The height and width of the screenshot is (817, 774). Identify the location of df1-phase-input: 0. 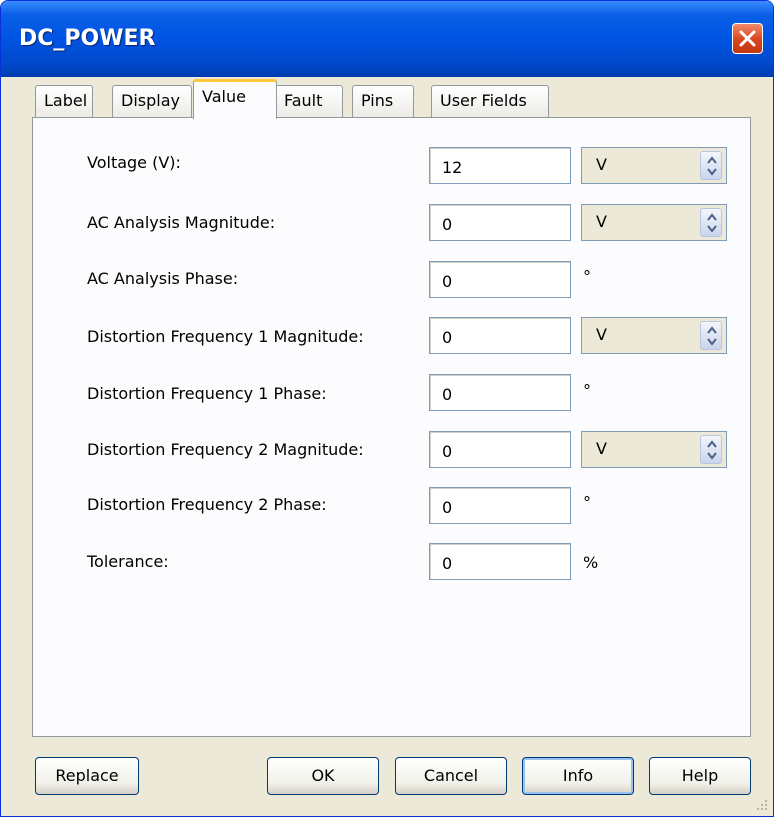
(500, 392).